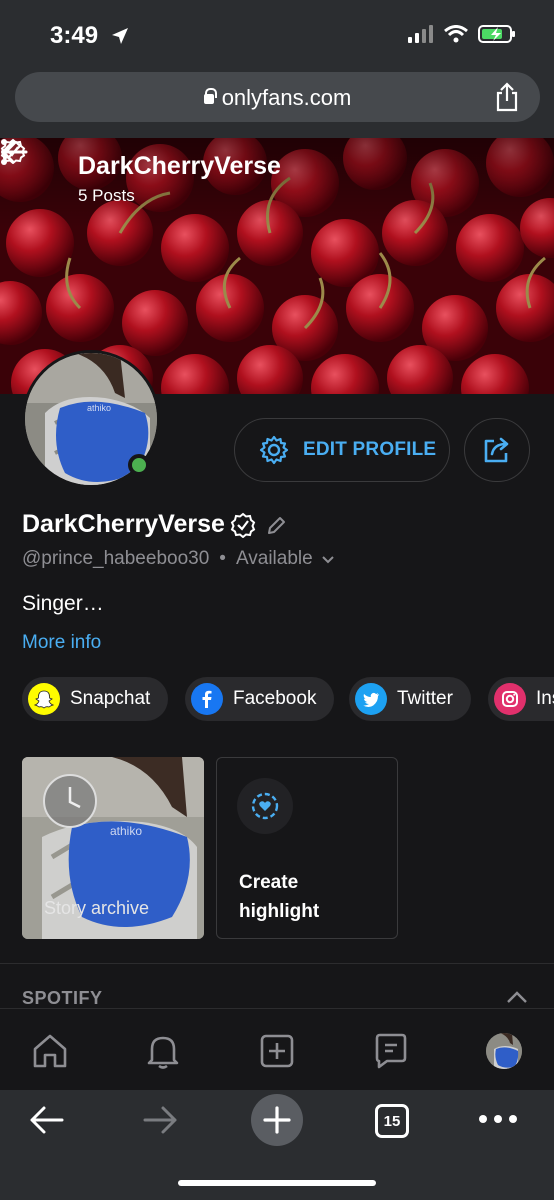 Image resolution: width=554 pixels, height=1200 pixels. I want to click on story-archive-card: athiko Story archive, so click(113, 848).